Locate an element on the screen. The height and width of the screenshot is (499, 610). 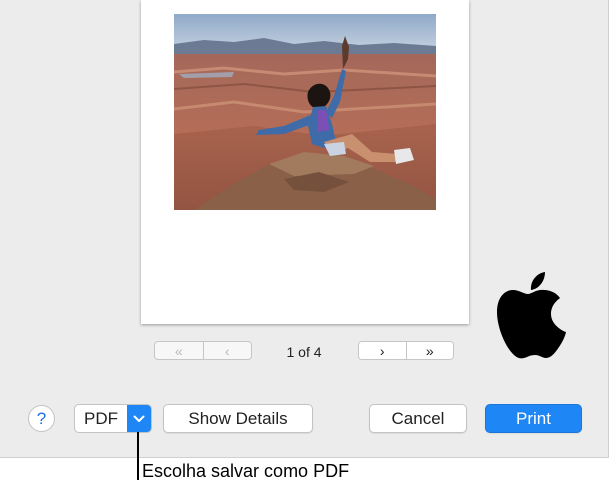
pdf-dropdown-arrow is located at coordinates (139, 418).